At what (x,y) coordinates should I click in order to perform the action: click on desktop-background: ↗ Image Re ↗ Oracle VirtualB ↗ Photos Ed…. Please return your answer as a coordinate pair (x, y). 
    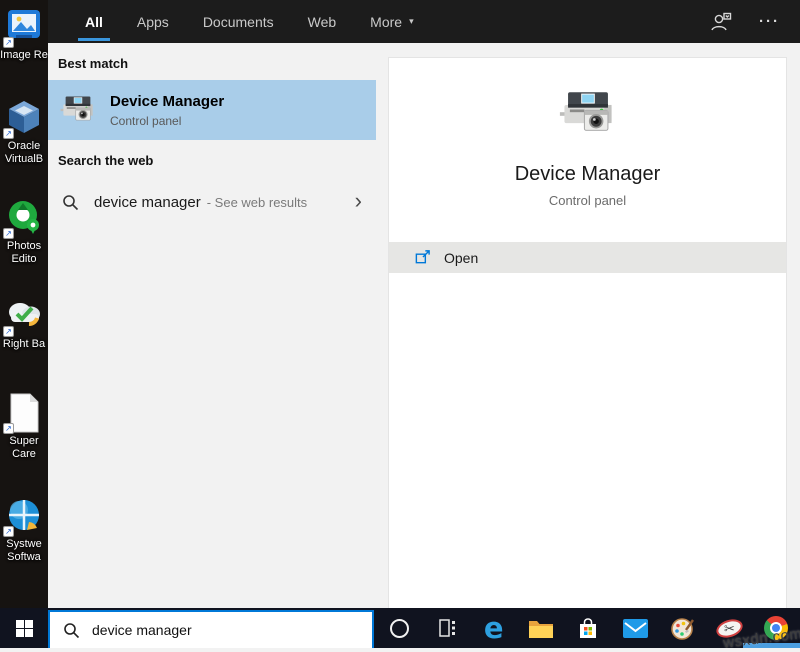
    Looking at the image, I should click on (24, 304).